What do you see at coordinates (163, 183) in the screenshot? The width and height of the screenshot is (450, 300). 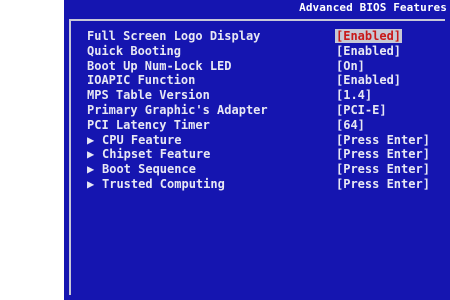 I see `setting-label: Trusted Computing` at bounding box center [163, 183].